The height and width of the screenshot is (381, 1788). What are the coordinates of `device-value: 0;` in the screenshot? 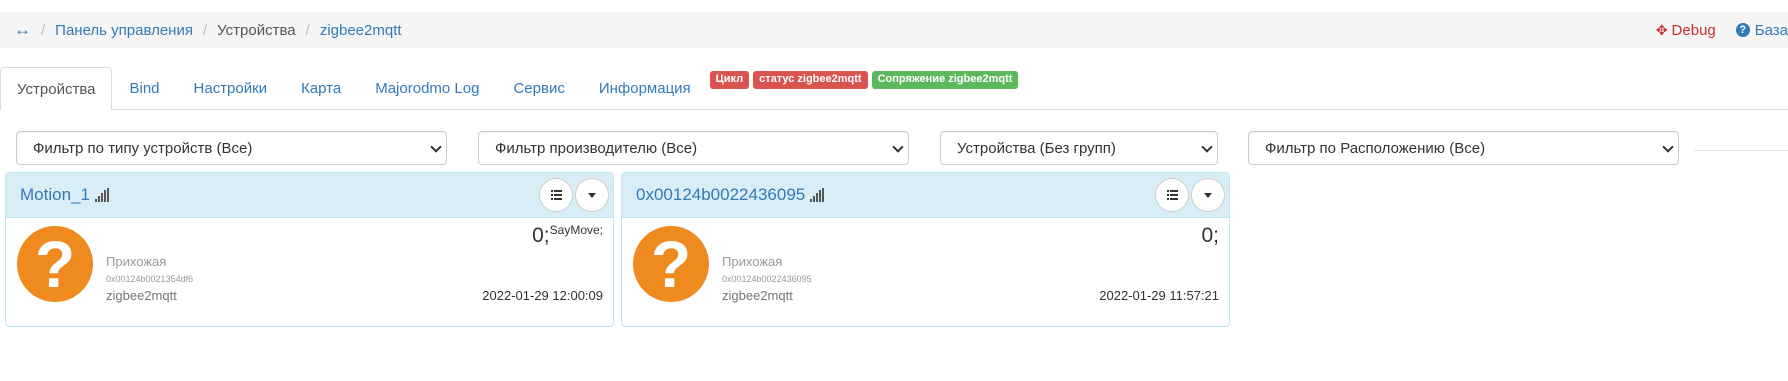 It's located at (1210, 236).